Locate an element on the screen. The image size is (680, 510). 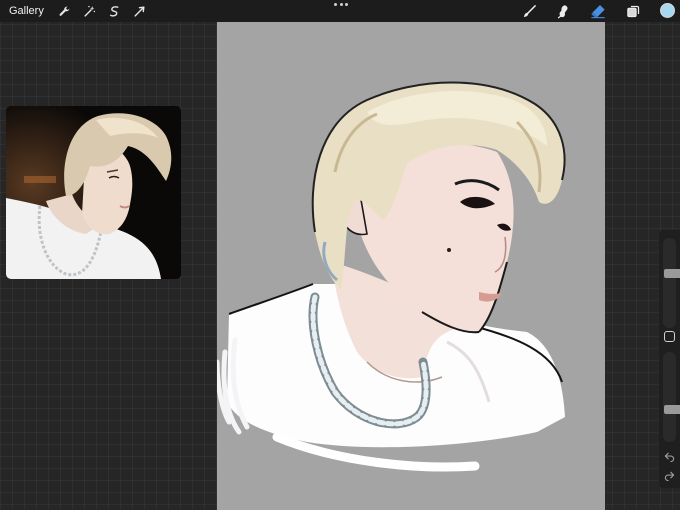
color-picker-swatch is located at coordinates (667, 10).